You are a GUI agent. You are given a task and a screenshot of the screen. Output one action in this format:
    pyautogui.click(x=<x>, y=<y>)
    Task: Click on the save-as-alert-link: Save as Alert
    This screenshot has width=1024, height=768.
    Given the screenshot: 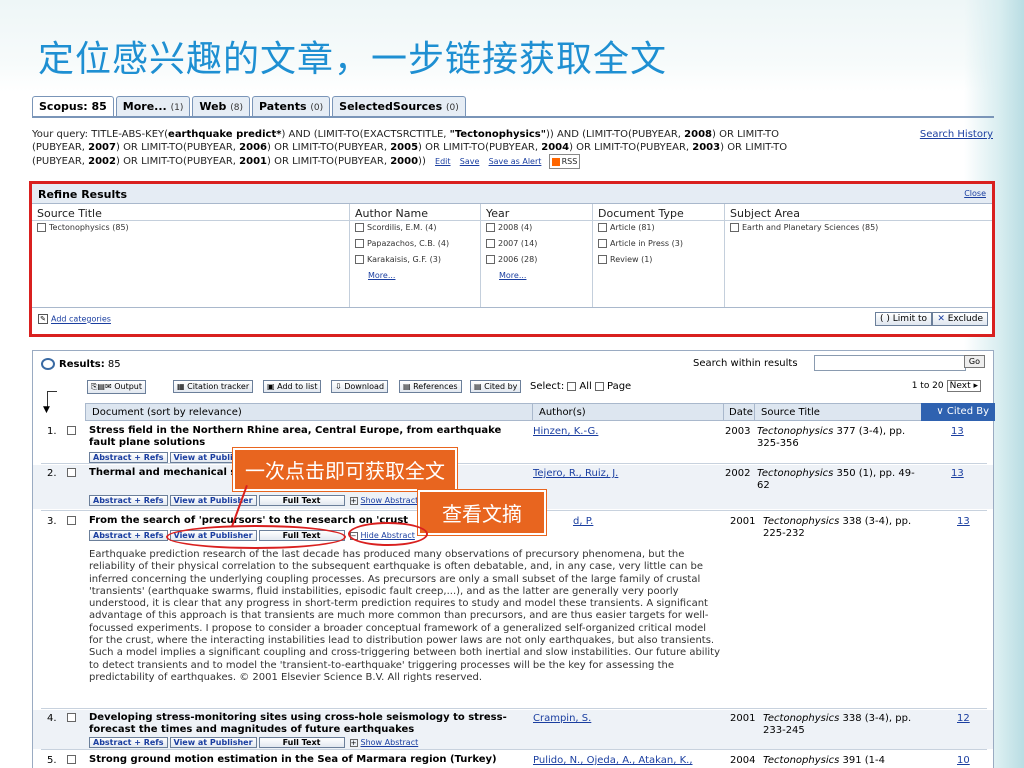 What is the action you would take?
    pyautogui.click(x=515, y=161)
    